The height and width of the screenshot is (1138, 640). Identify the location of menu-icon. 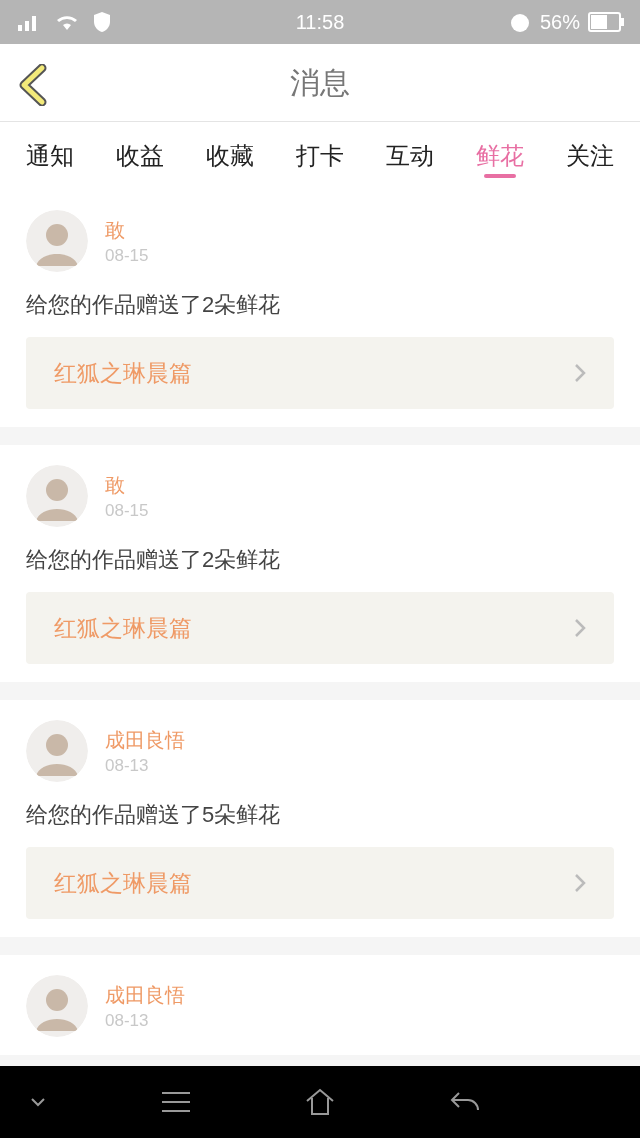
(175, 1102).